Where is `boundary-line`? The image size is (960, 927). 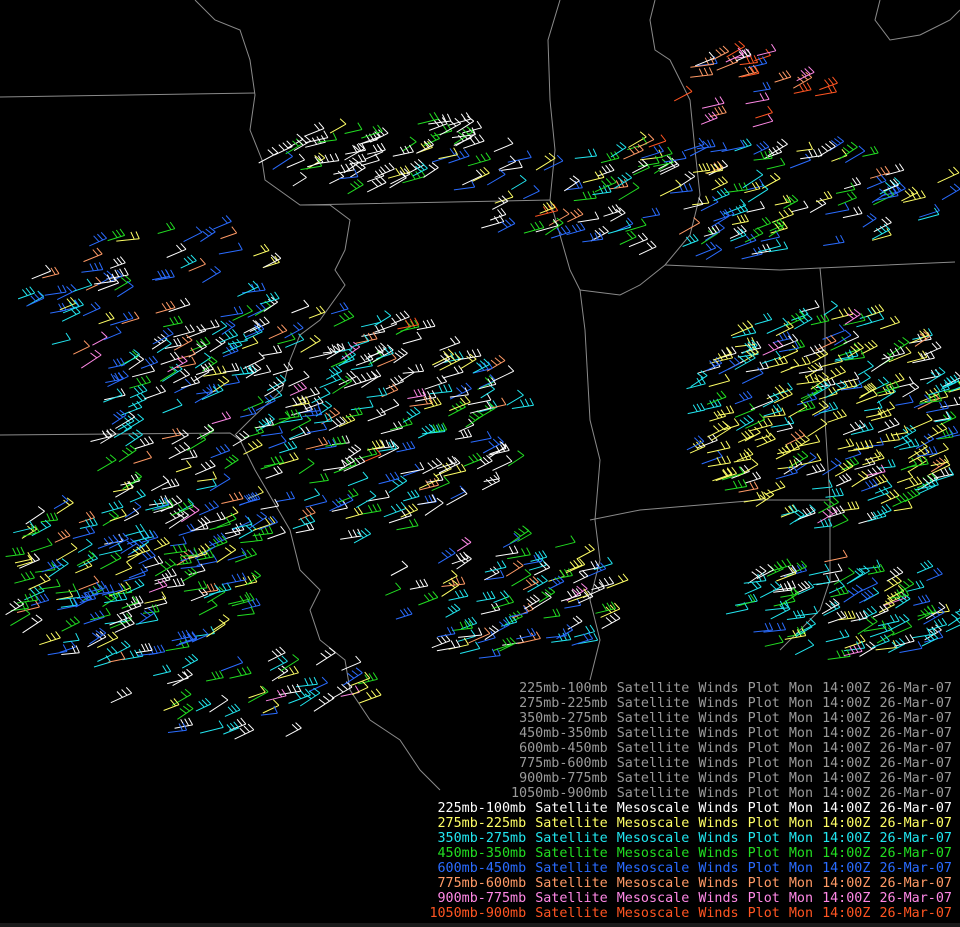
boundary-line is located at coordinates (272, 218).